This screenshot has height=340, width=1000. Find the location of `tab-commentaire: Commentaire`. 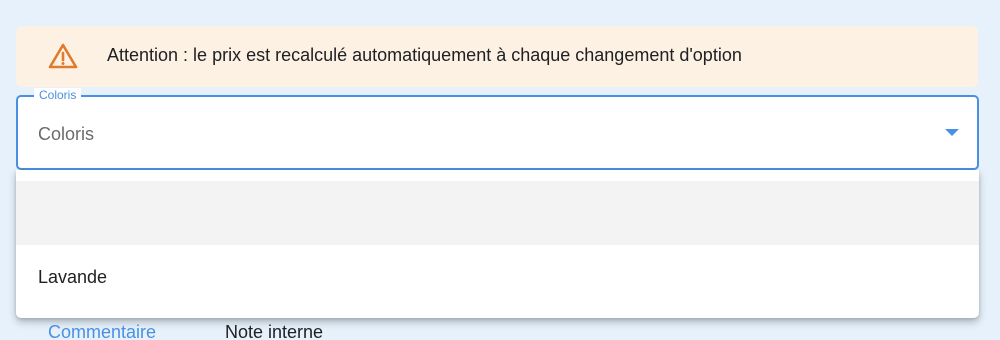

tab-commentaire: Commentaire is located at coordinates (102, 331).